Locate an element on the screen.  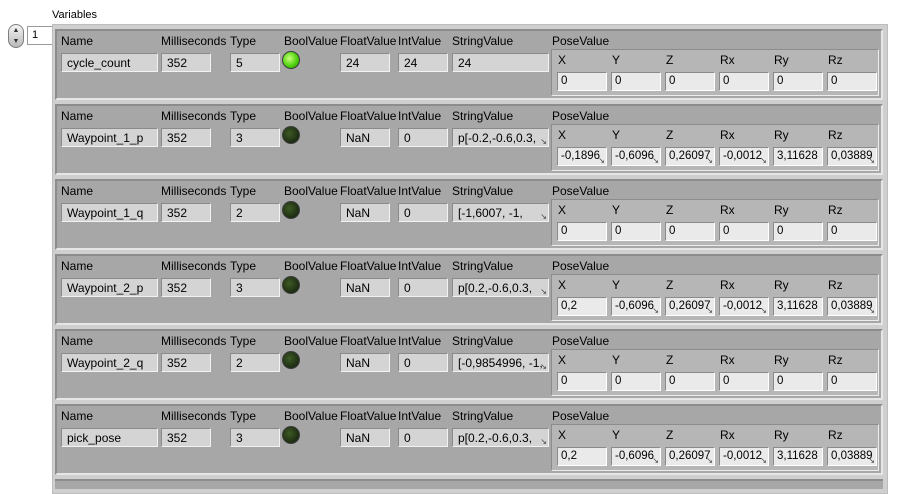
name-field: cycle_count is located at coordinates (109, 62).